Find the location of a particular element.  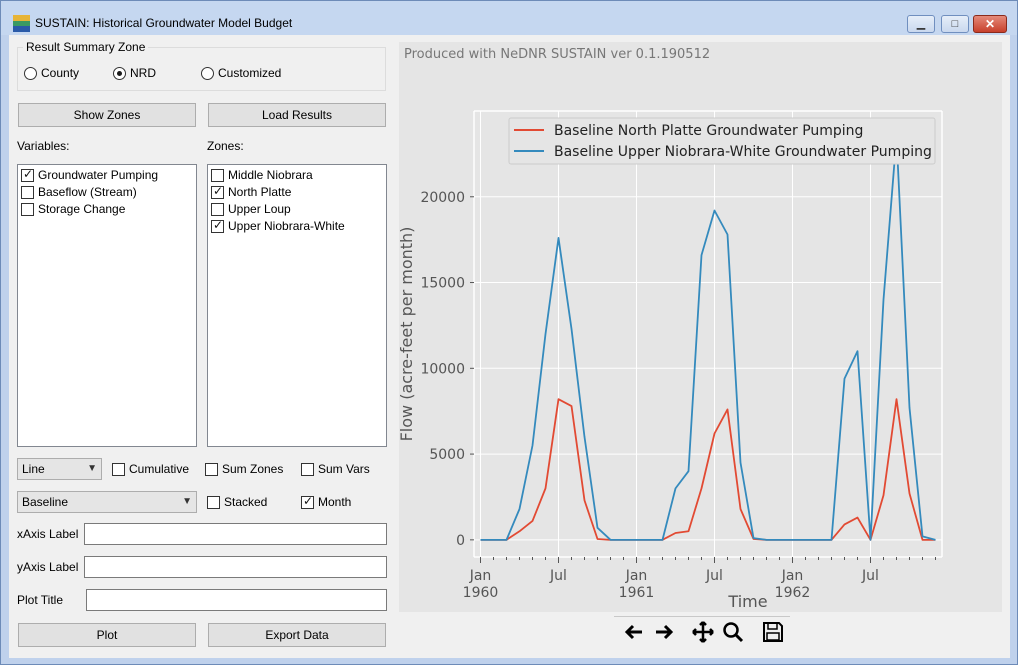

y-axis-title: Flow (acre-feet per month) is located at coordinates (407, 334).